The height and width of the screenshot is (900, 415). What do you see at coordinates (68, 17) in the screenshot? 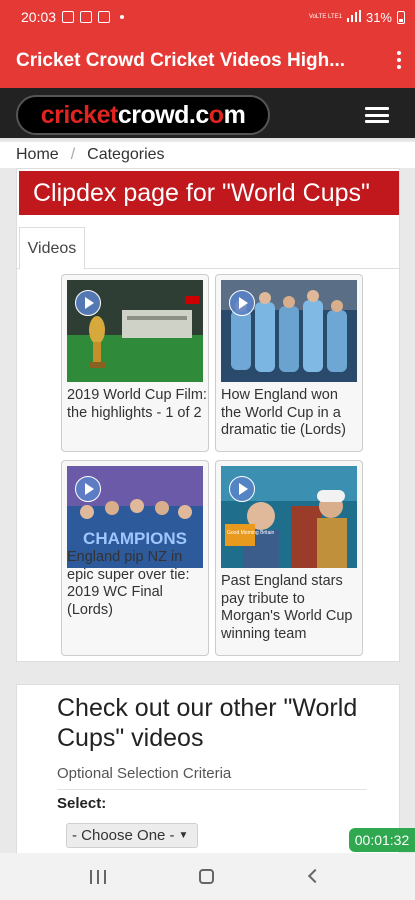
I see `gallery-notification-icon` at bounding box center [68, 17].